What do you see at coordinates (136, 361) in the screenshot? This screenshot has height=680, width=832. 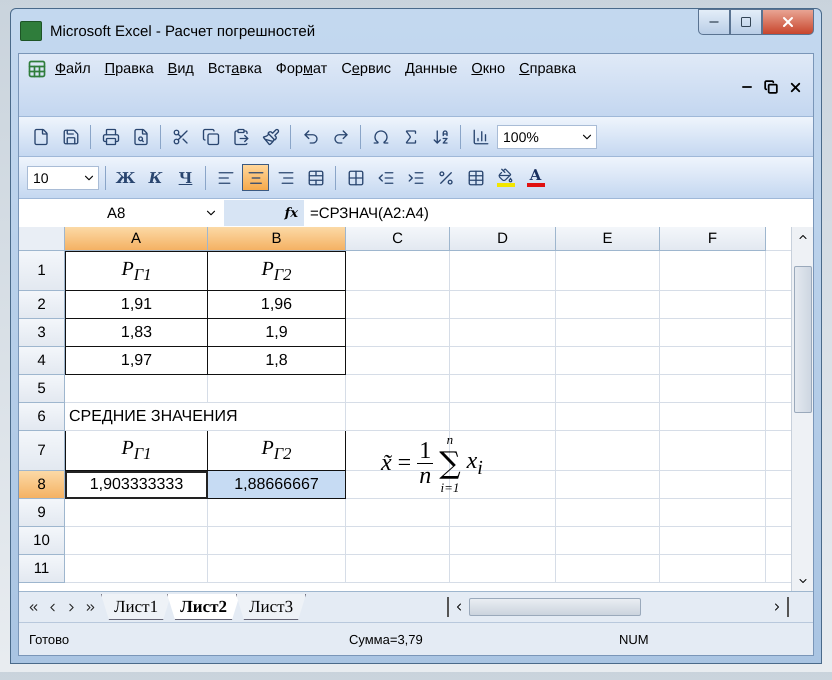 I see `table-cell: 1,97` at bounding box center [136, 361].